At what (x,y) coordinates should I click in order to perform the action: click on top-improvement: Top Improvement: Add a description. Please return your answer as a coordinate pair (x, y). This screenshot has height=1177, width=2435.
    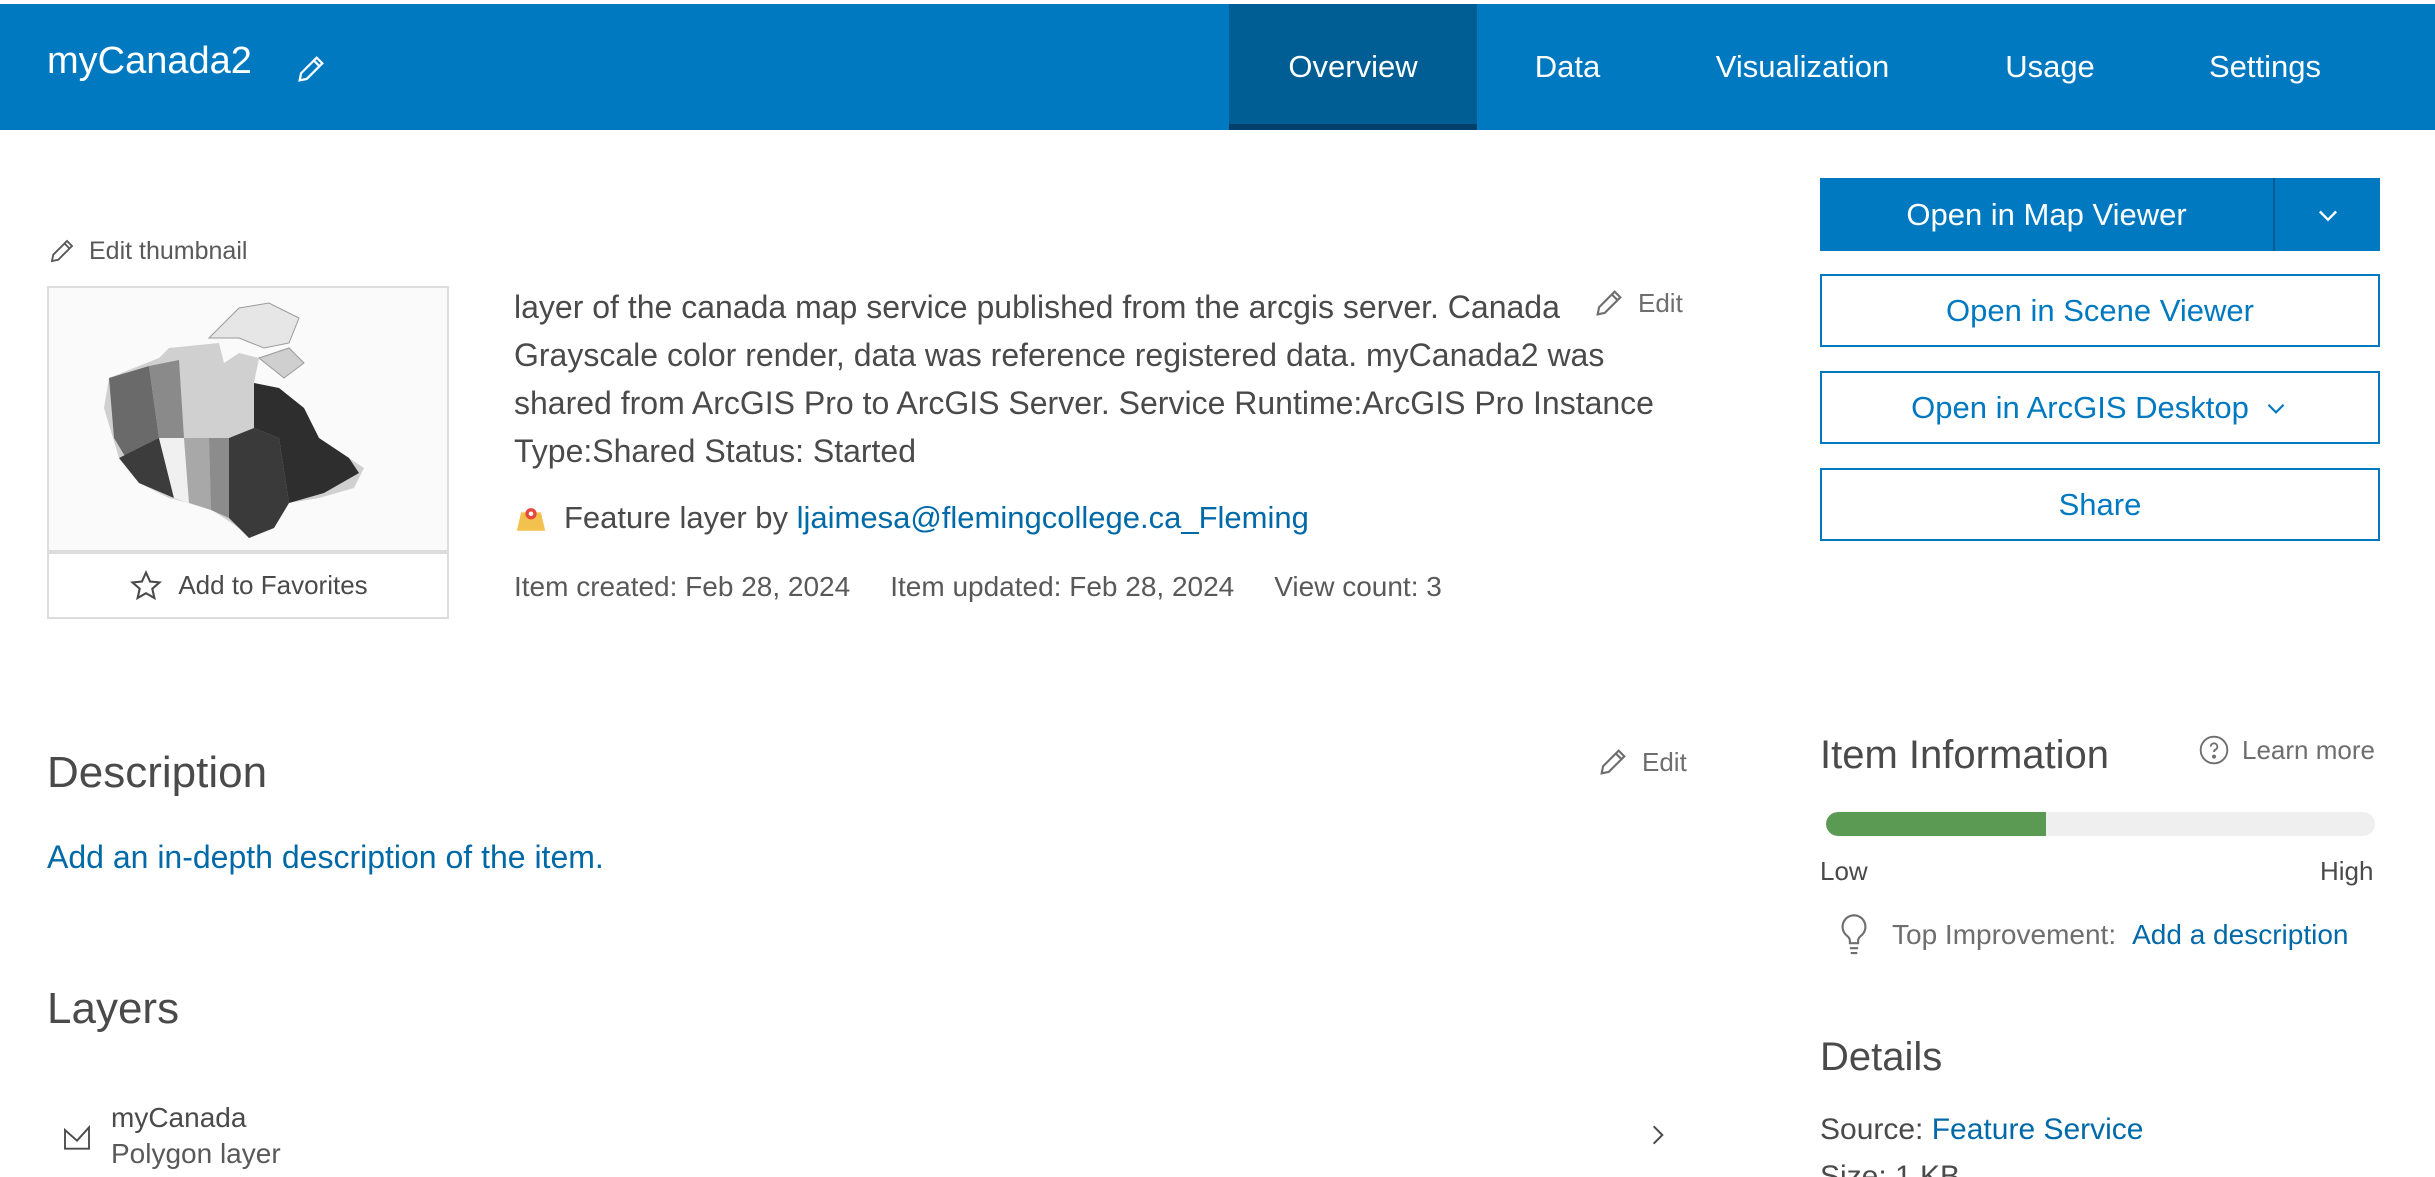
    Looking at the image, I should click on (2092, 935).